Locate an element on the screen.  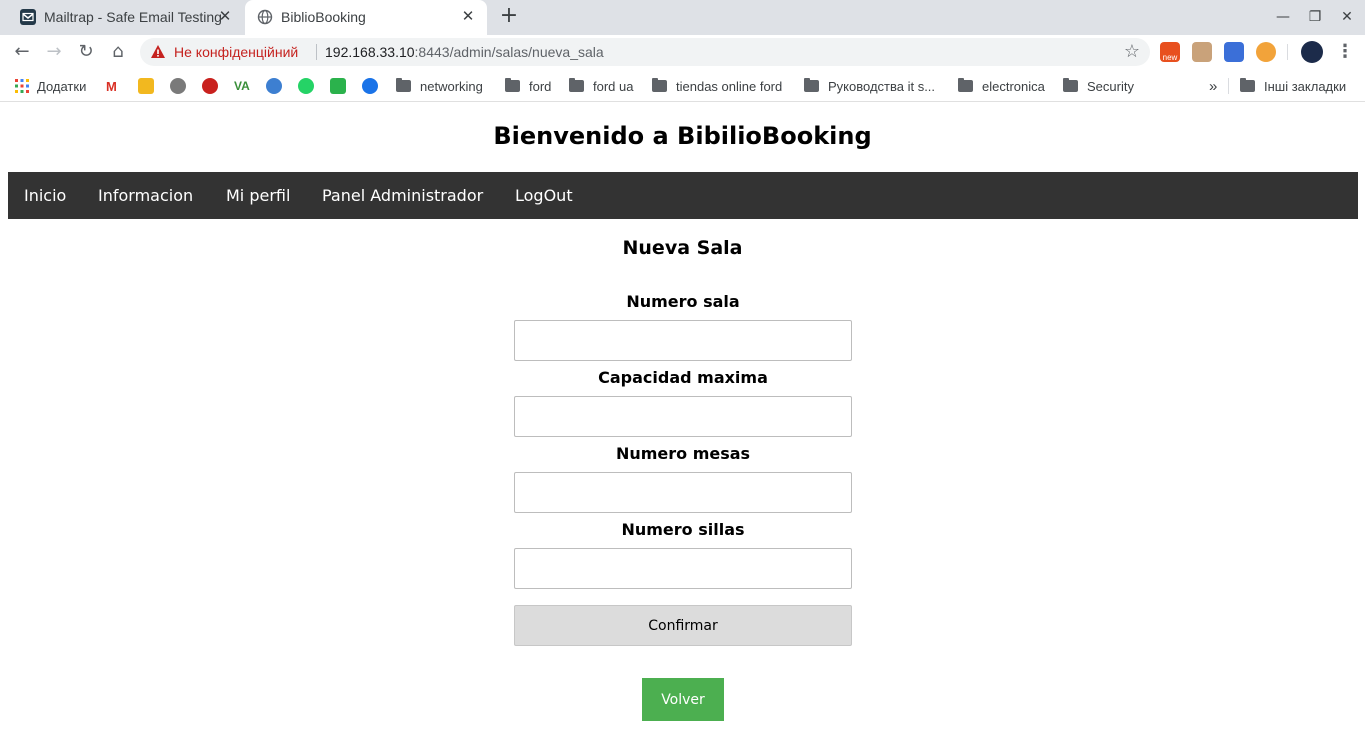
nav-logout: LogOut is located at coordinates (544, 195).